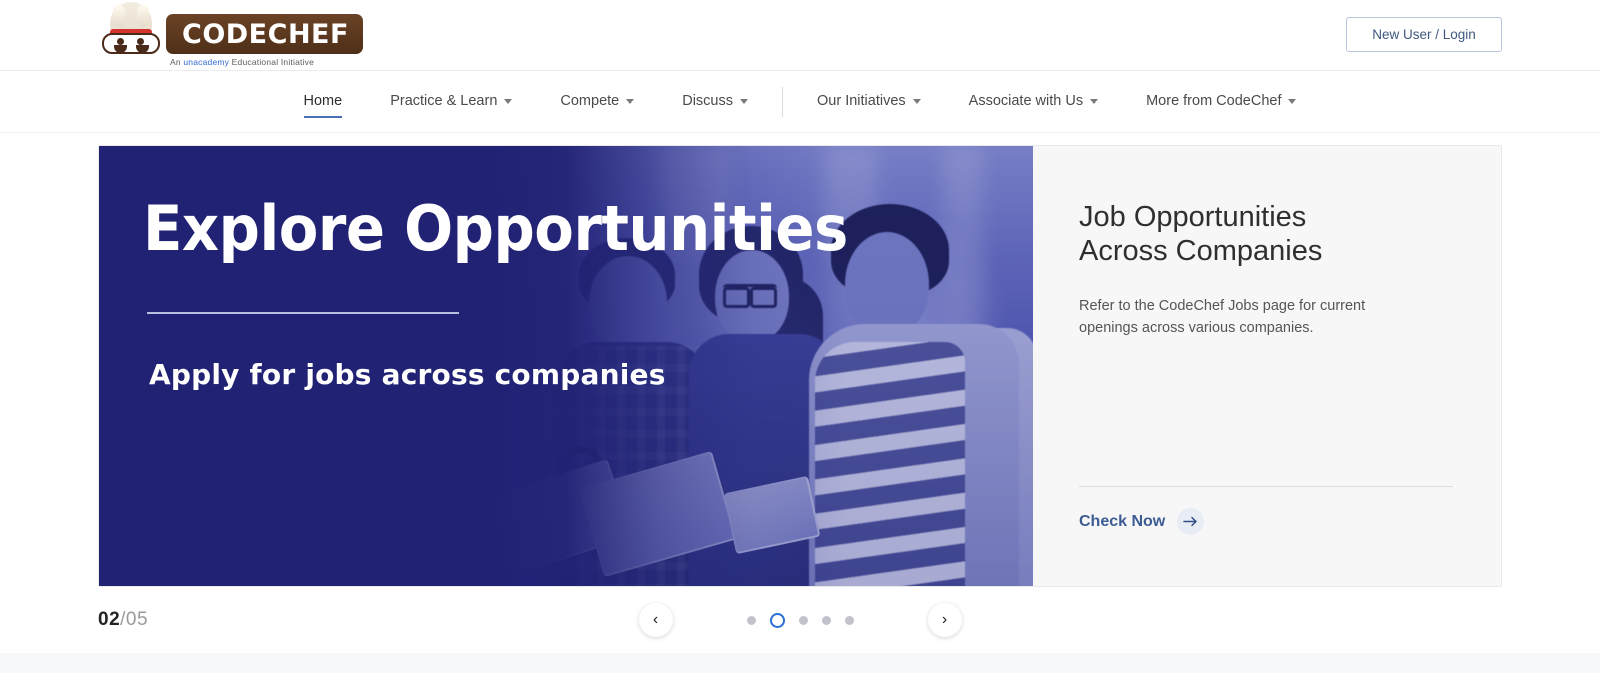 This screenshot has width=1600, height=680. What do you see at coordinates (495, 228) in the screenshot?
I see `hero-title: Explore Opportunities` at bounding box center [495, 228].